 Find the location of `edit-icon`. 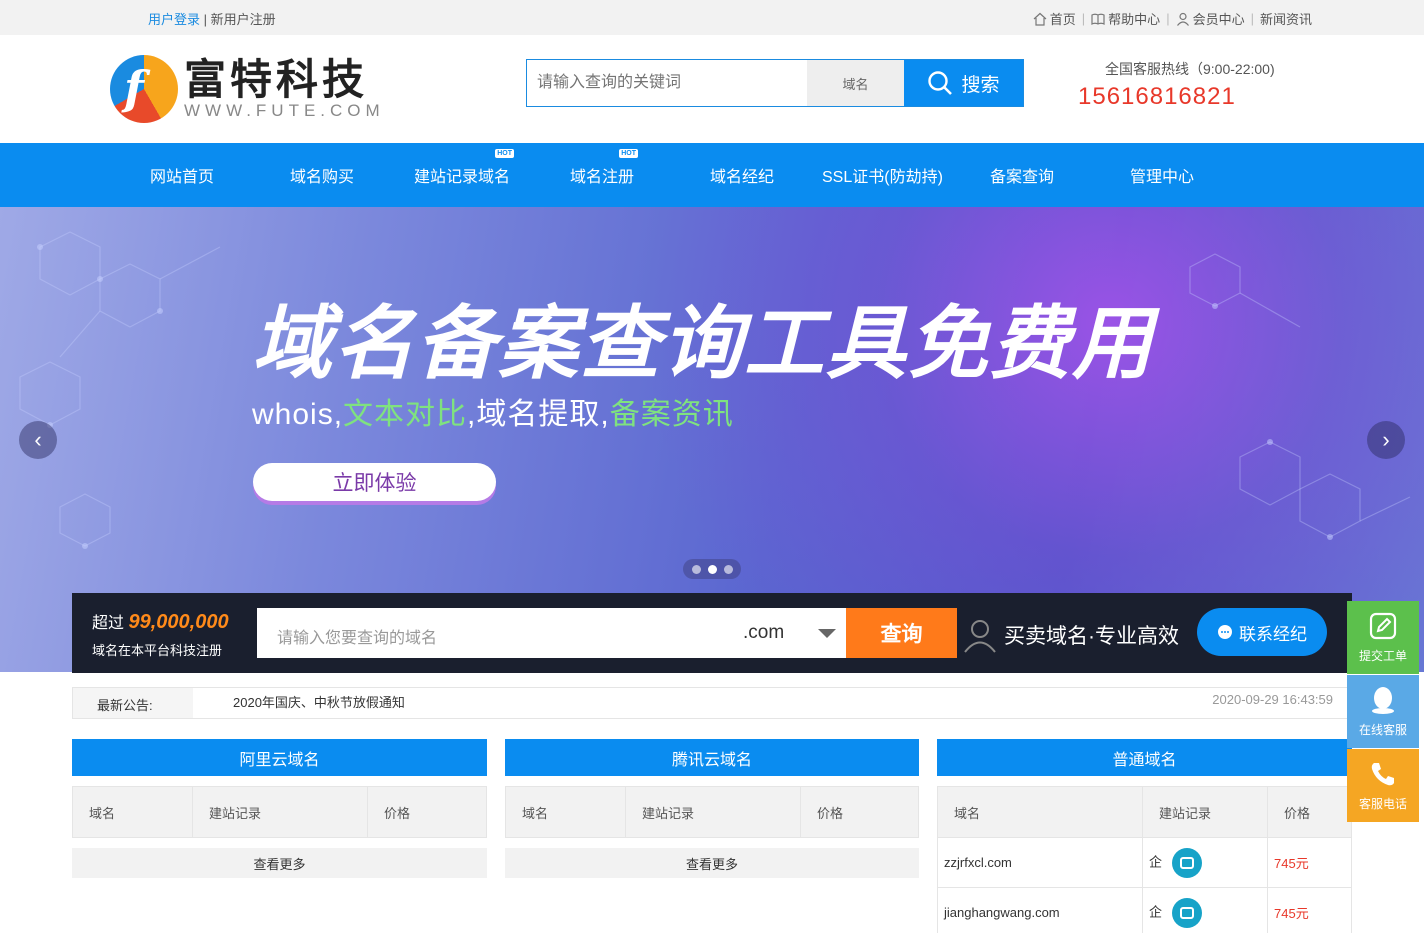

edit-icon is located at coordinates (1383, 626).